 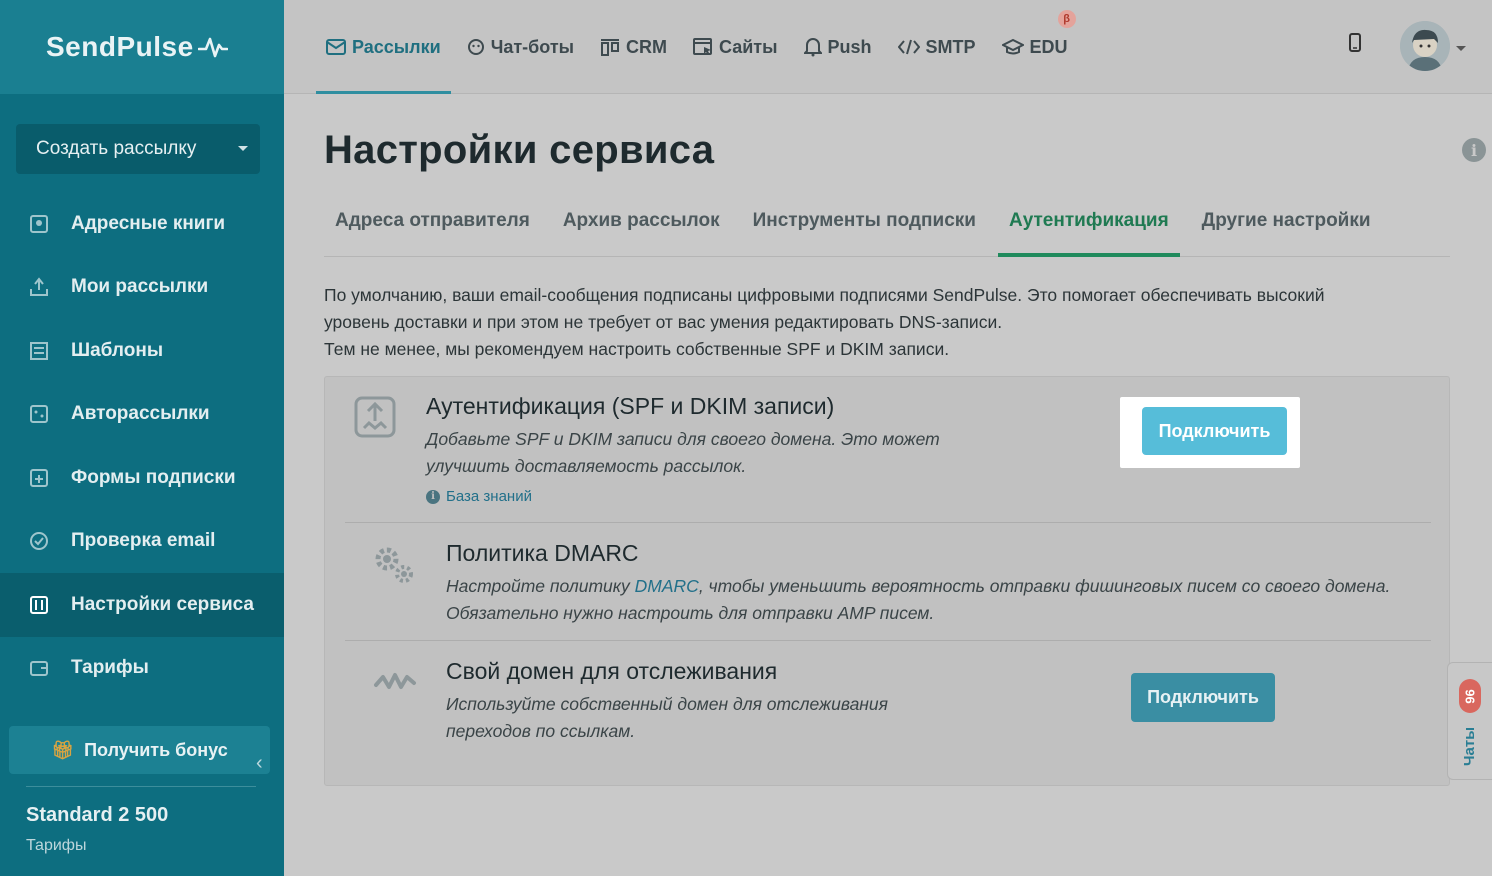 I want to click on chats-label-text: Чаты, so click(x=1470, y=746).